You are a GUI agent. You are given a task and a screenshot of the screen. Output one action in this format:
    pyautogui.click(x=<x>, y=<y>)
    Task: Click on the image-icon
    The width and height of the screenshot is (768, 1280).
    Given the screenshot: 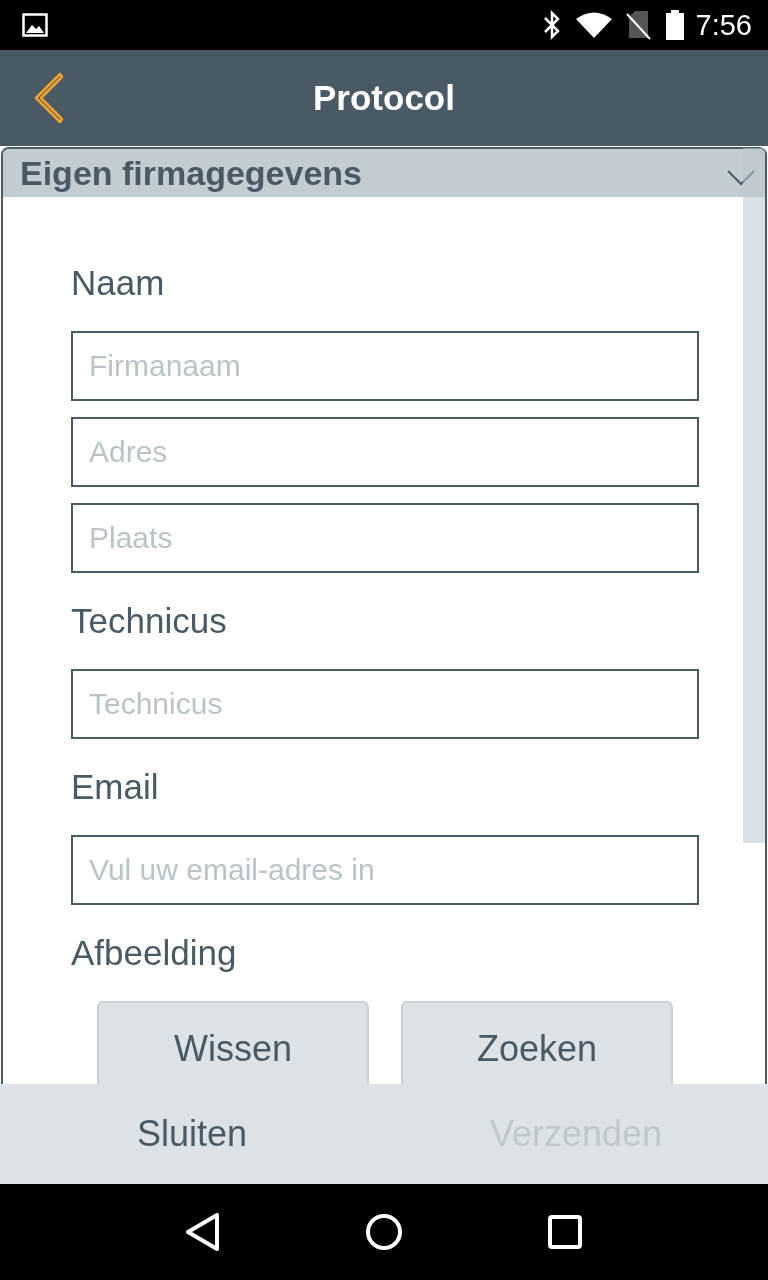 What is the action you would take?
    pyautogui.click(x=35, y=25)
    